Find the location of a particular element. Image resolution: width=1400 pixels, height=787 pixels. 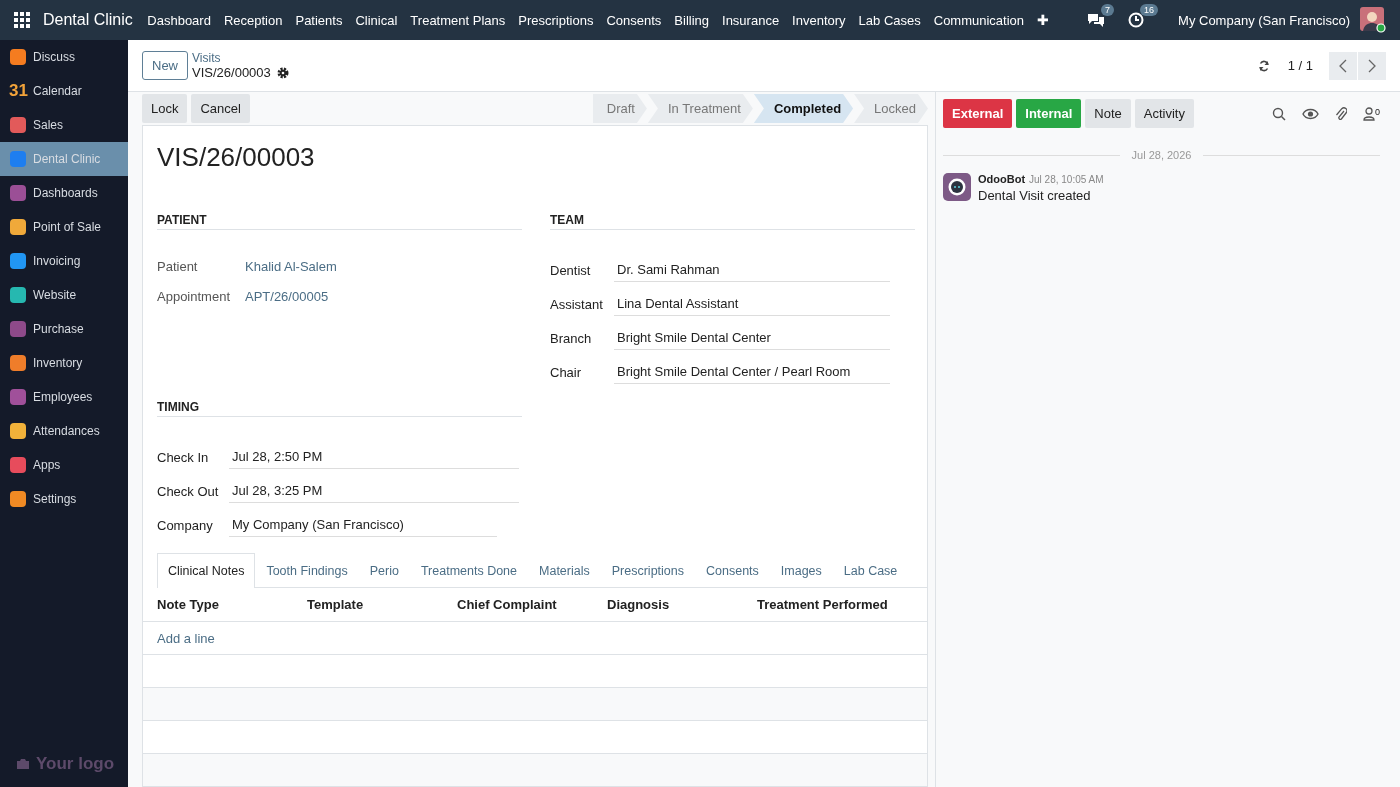

menu-item: Insurance is located at coordinates (750, 20).